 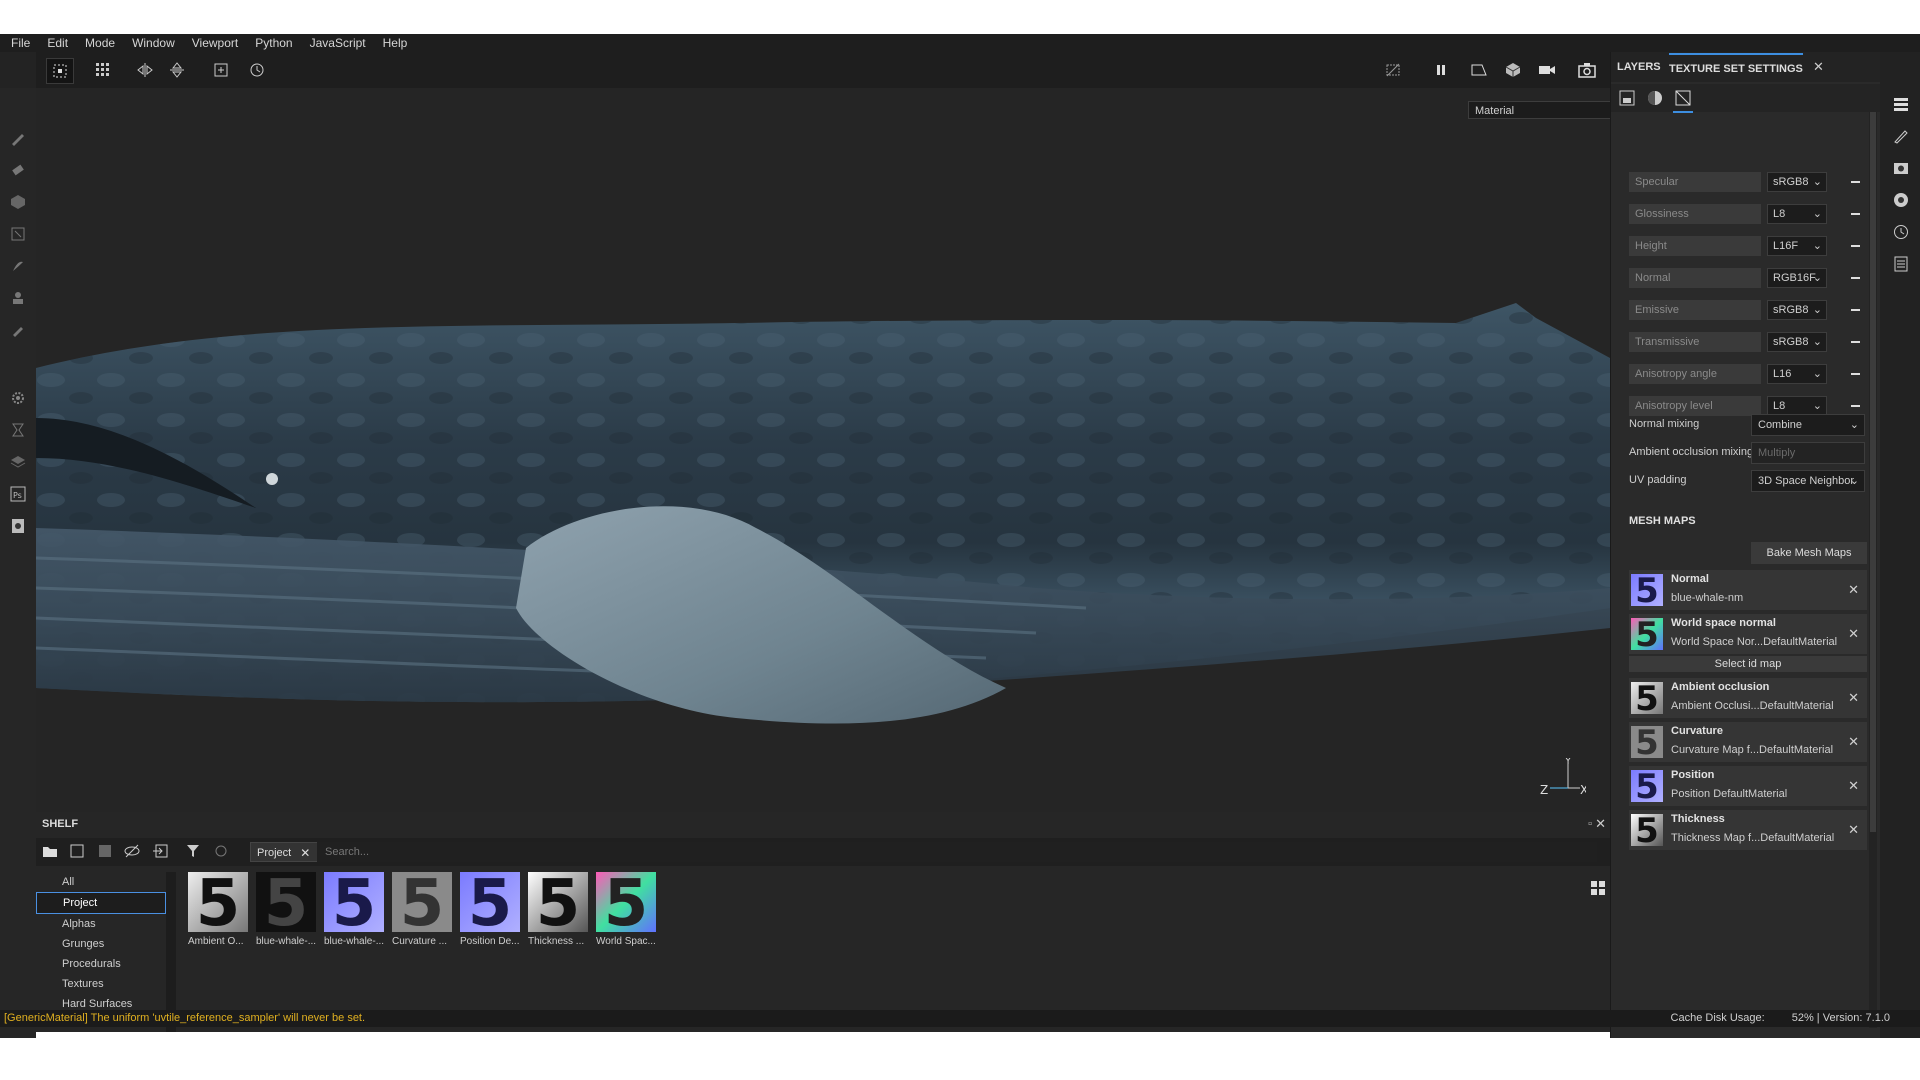 I want to click on category-scrollbar, so click(x=171, y=952).